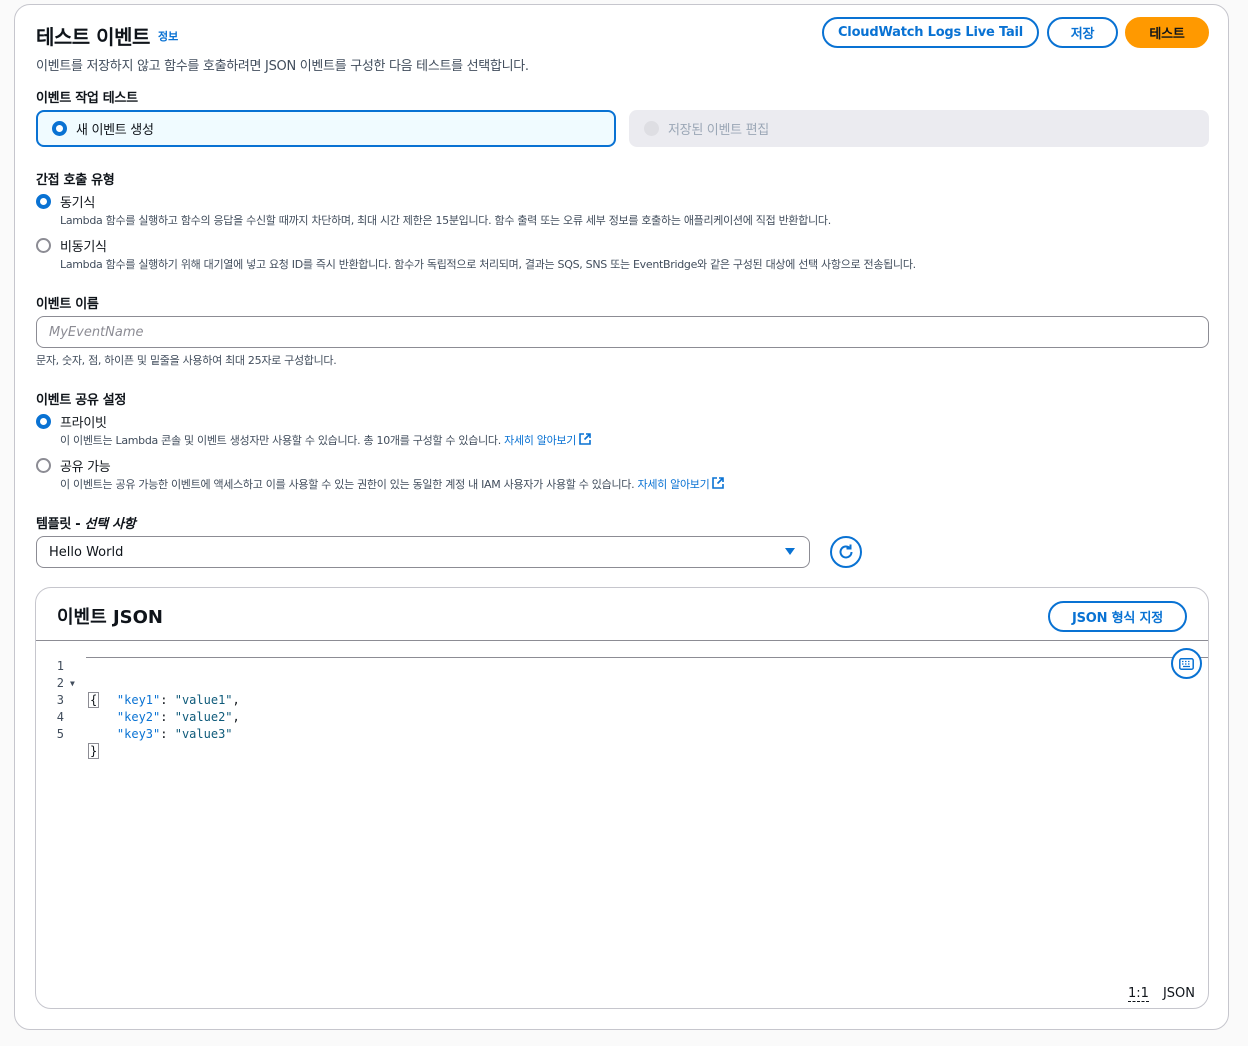  Describe the element at coordinates (81, 400) in the screenshot. I see `sharing-label: 이벤트 공유 설정` at that location.